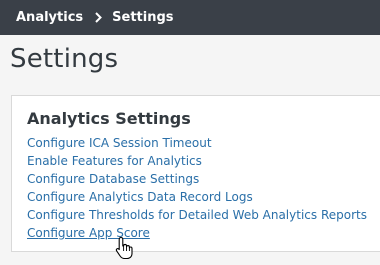 The height and width of the screenshot is (265, 380). Describe the element at coordinates (143, 17) in the screenshot. I see `breadcrumb-settings: Settings` at that location.